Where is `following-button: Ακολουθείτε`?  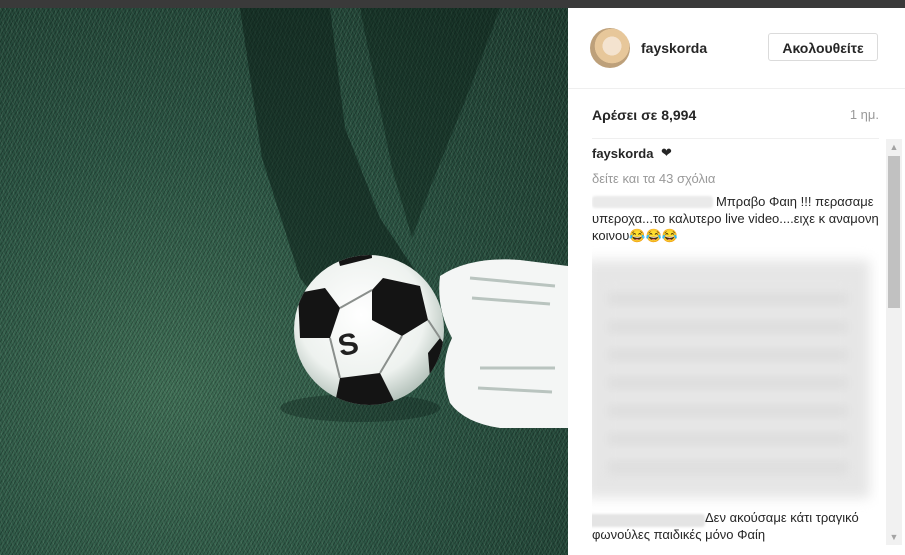
following-button: Ακολουθείτε is located at coordinates (823, 47).